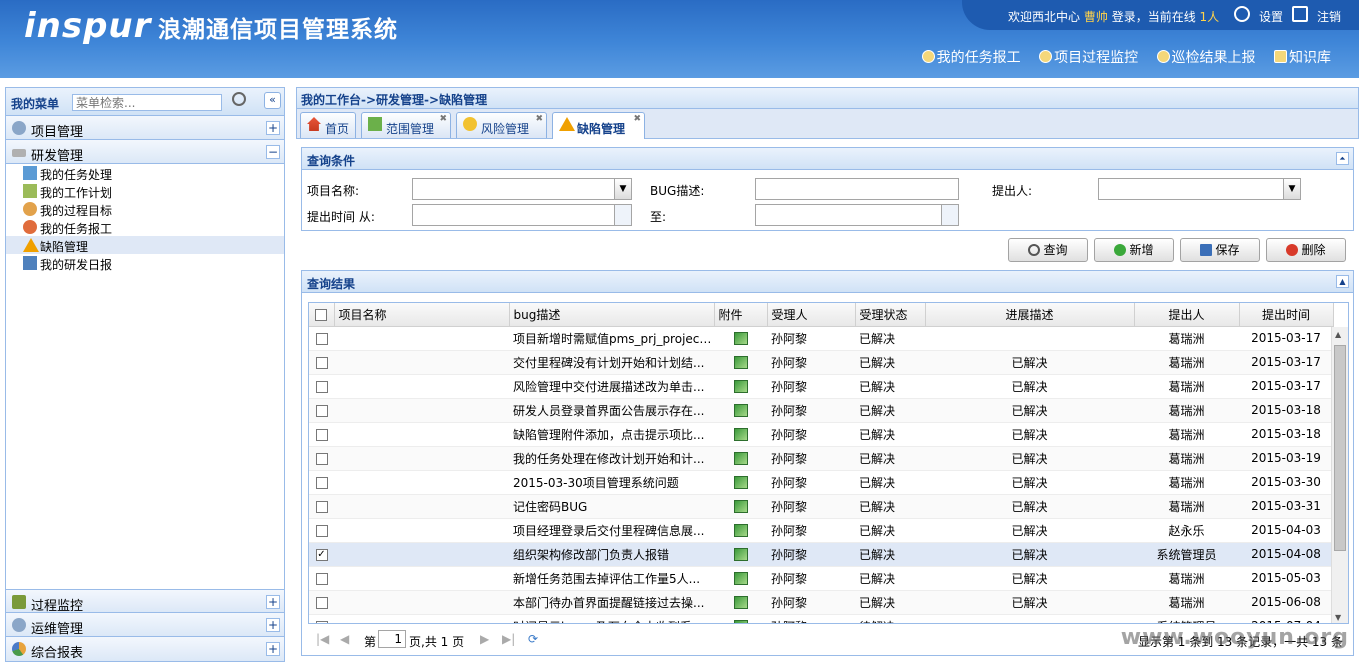 This screenshot has height=662, width=1359. I want to click on tab-defect: 缺陷管理 ✖, so click(598, 125).